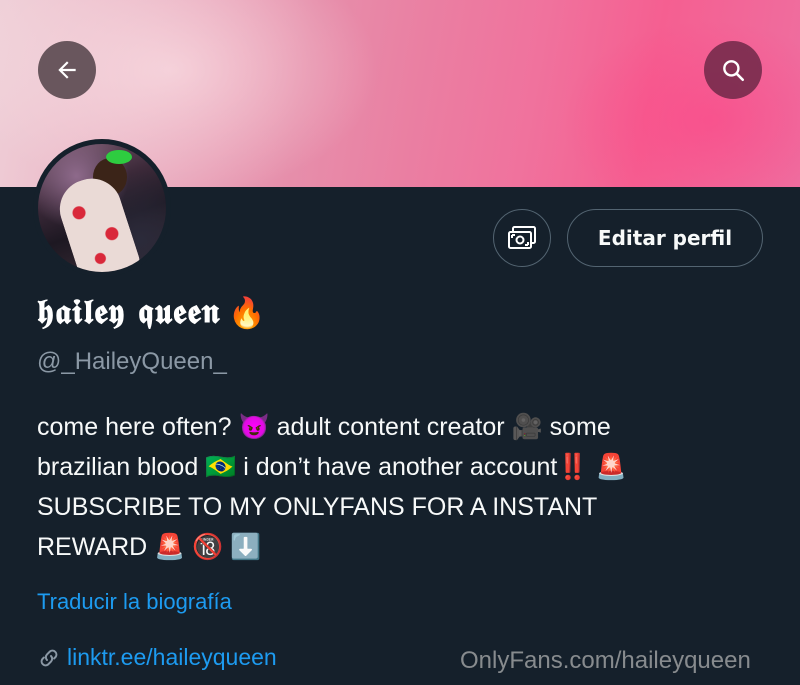 The width and height of the screenshot is (800, 685). I want to click on display-name: 𝖍𝖆𝖎𝖑𝖊𝖞 𝖖𝖚𝖊𝖊𝖓 🔥, so click(152, 312).